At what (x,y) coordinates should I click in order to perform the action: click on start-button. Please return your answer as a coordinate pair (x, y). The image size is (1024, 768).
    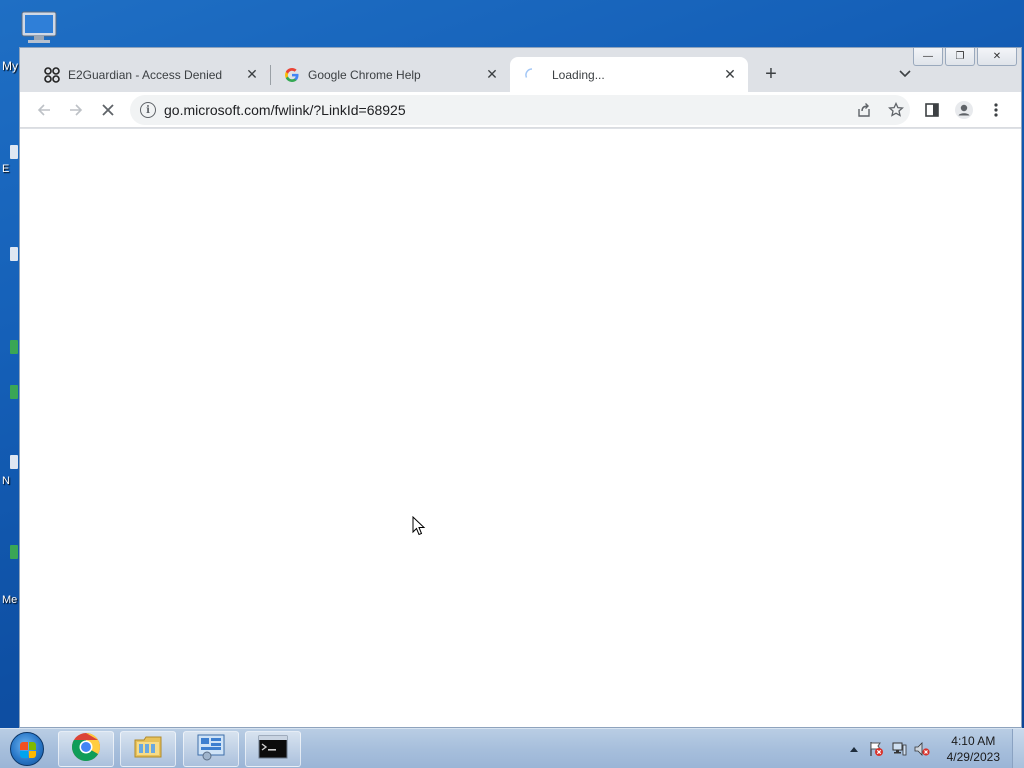
    Looking at the image, I should click on (27, 749).